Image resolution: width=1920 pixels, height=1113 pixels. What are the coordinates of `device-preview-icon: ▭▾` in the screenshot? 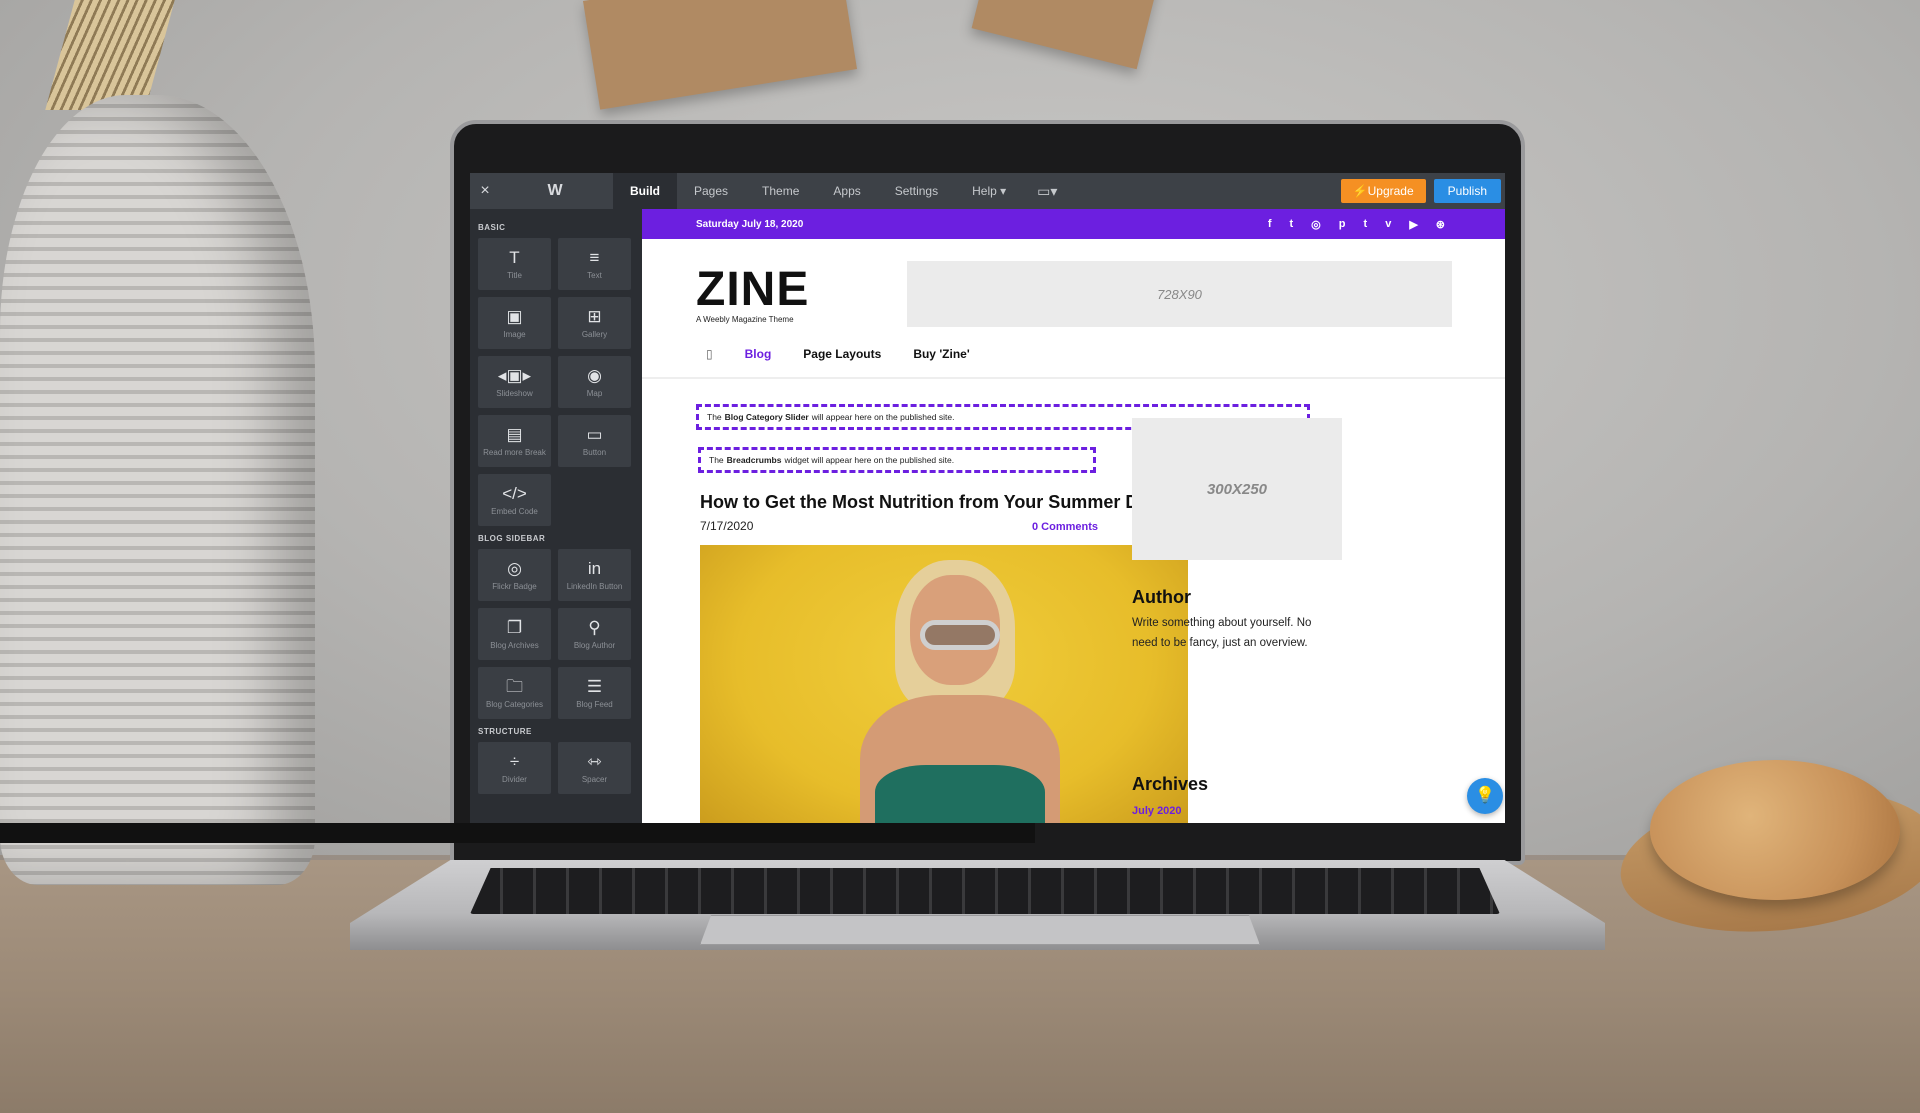 It's located at (1047, 191).